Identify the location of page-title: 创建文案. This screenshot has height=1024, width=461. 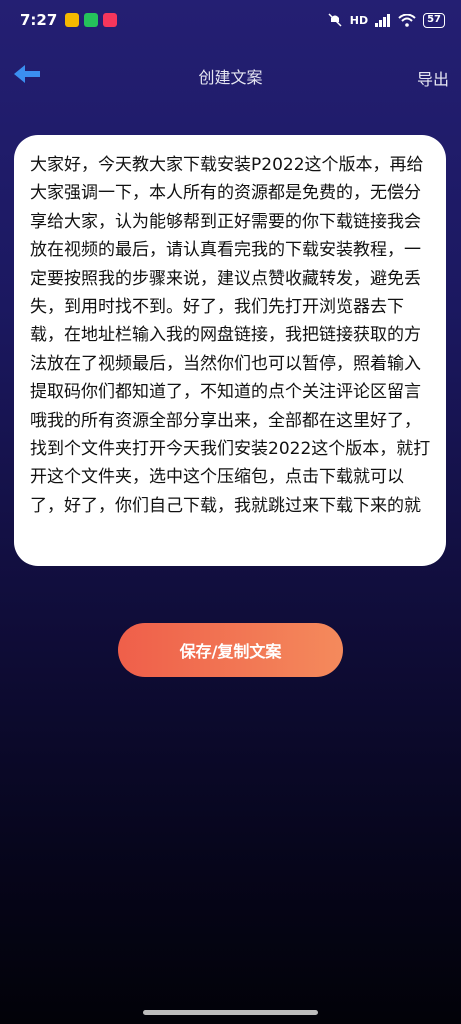
(230, 77).